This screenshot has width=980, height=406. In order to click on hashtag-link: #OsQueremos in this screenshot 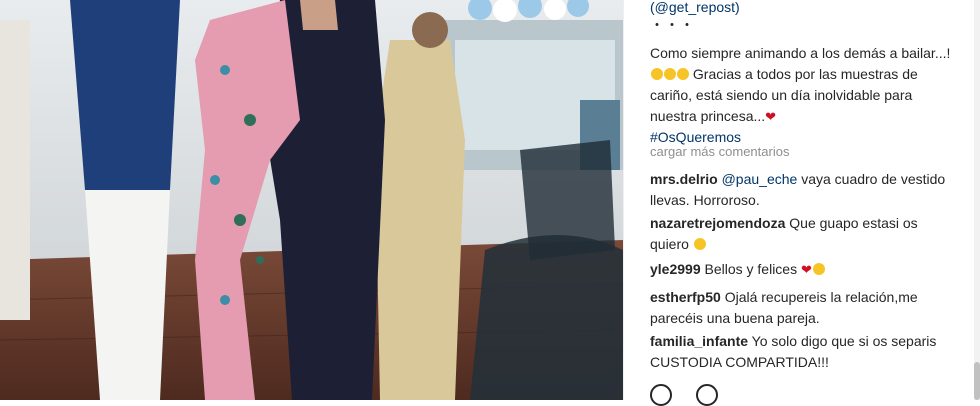, I will do `click(695, 137)`.